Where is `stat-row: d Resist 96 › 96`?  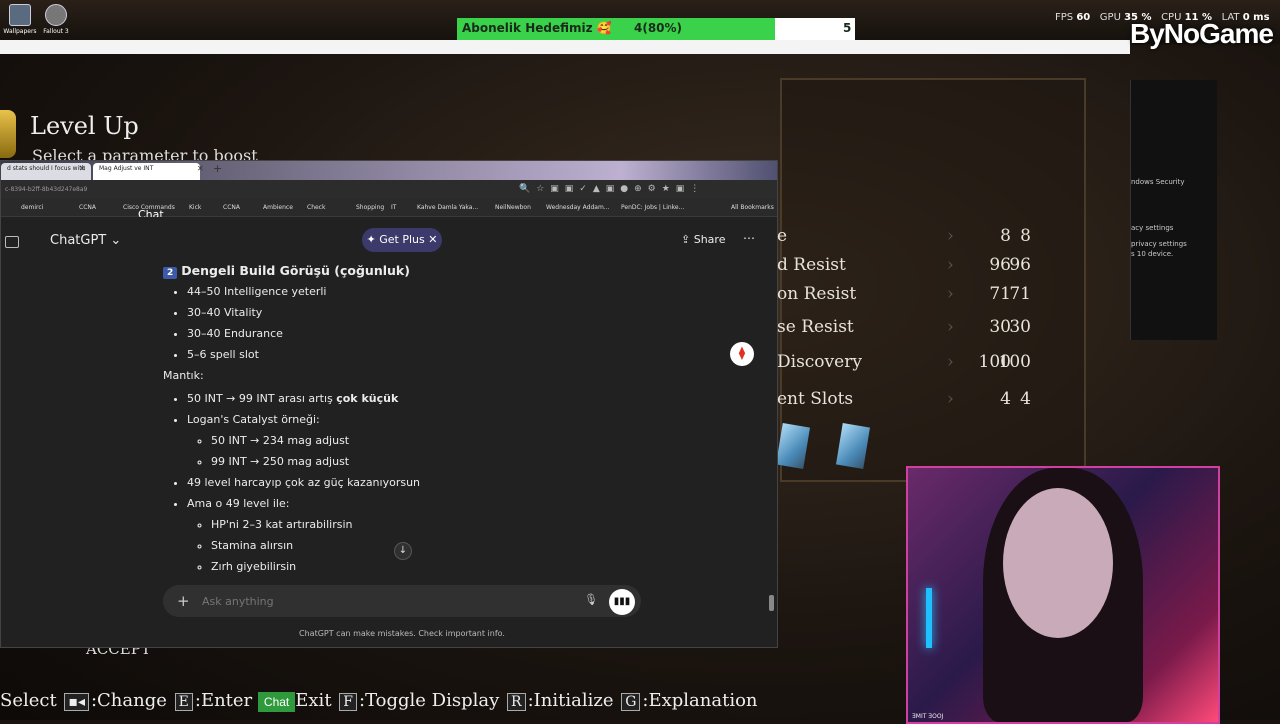
stat-row: d Resist 96 › 96 is located at coordinates (907, 269).